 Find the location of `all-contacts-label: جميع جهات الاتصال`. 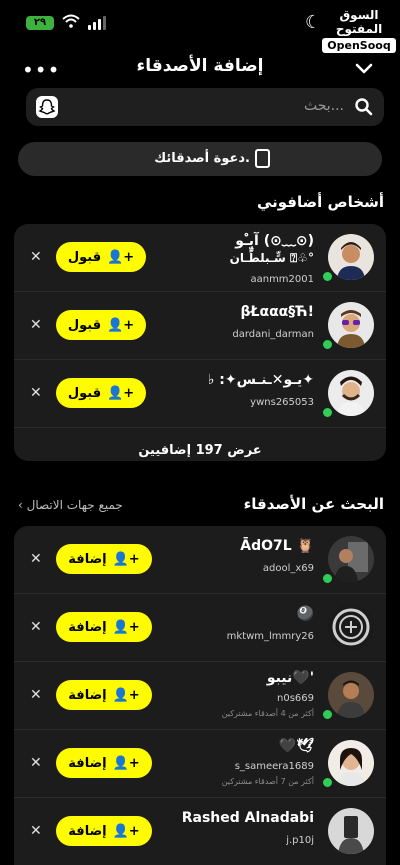

all-contacts-label: جميع جهات الاتصال is located at coordinates (74, 505).